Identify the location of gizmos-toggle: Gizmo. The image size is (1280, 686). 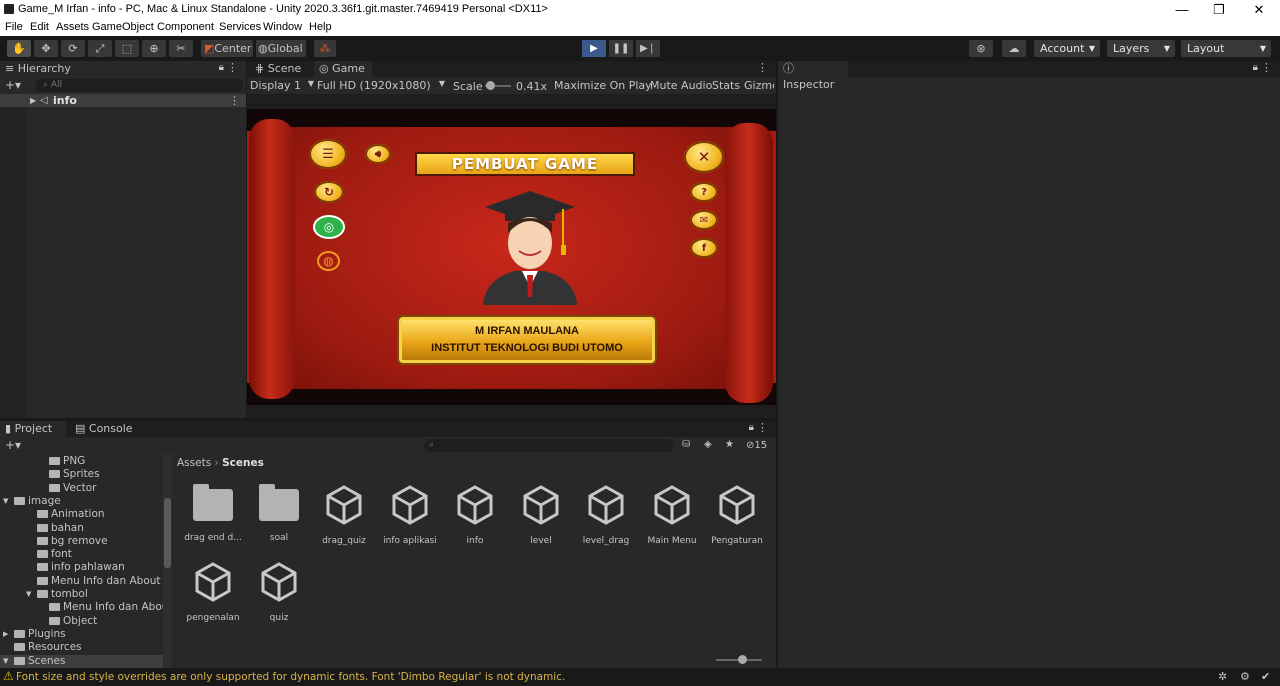
(759, 85).